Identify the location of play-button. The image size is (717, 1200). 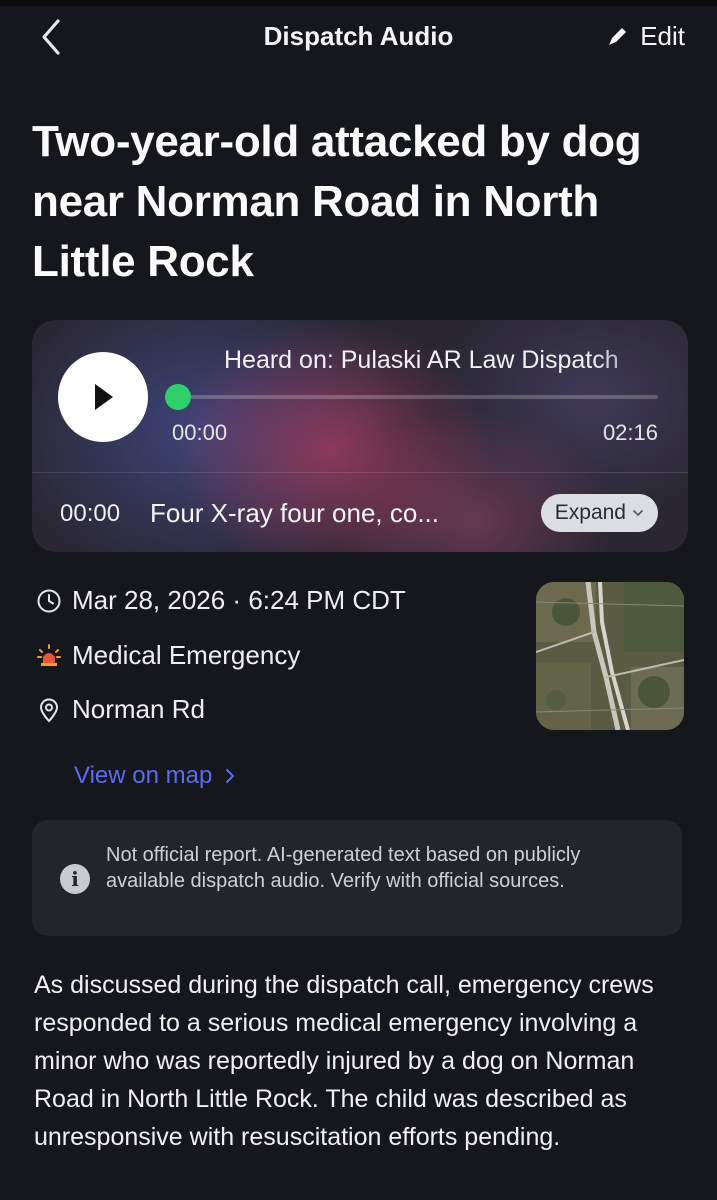
(103, 397).